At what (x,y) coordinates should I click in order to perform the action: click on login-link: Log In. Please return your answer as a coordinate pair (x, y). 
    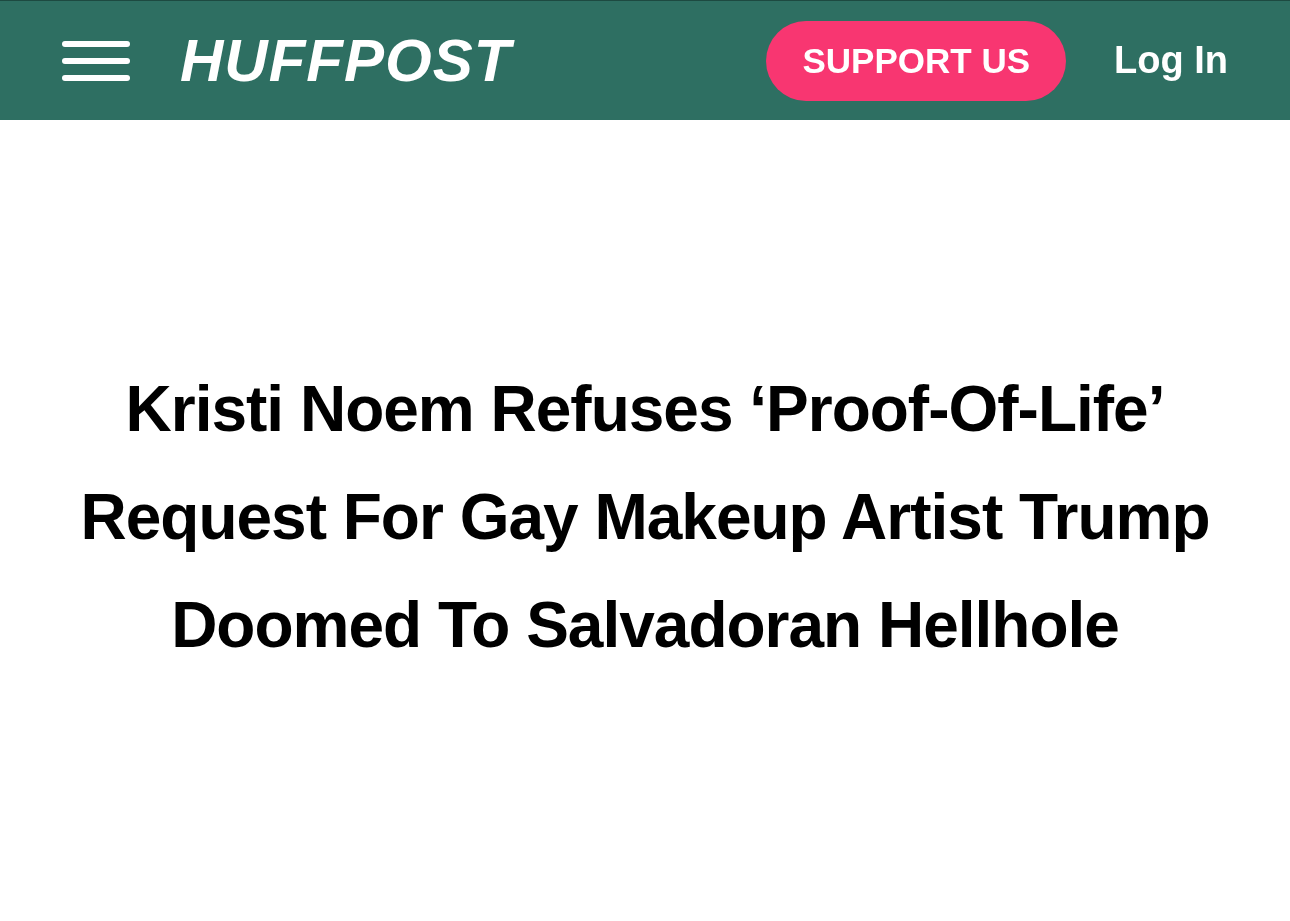
    Looking at the image, I should click on (1171, 60).